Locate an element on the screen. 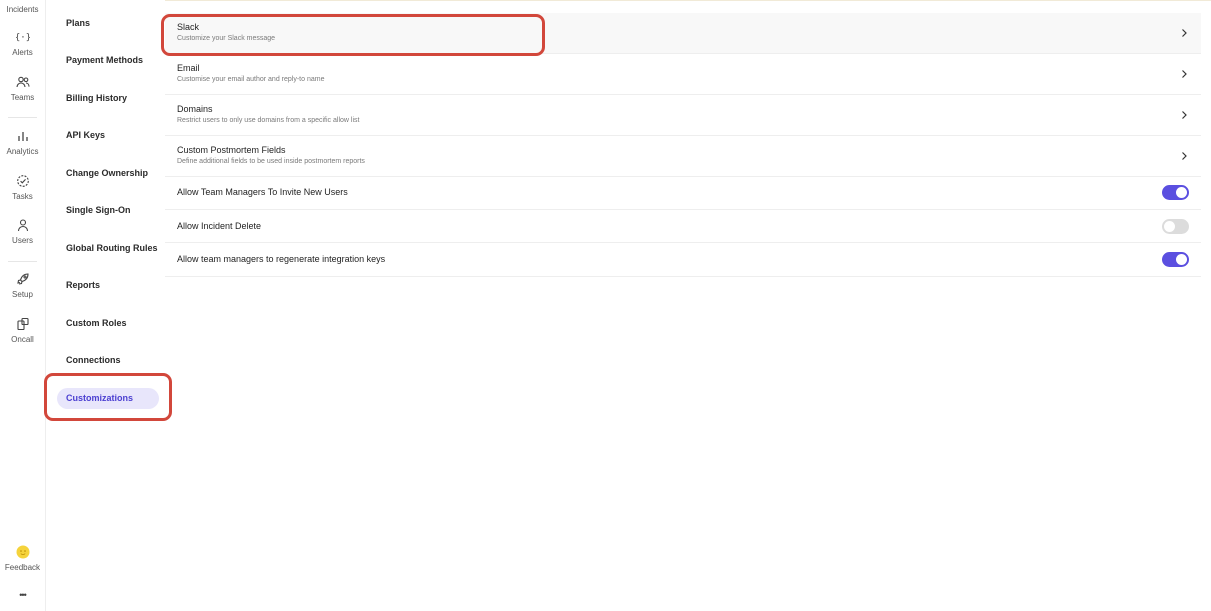  more-button: ••• is located at coordinates (22, 595).